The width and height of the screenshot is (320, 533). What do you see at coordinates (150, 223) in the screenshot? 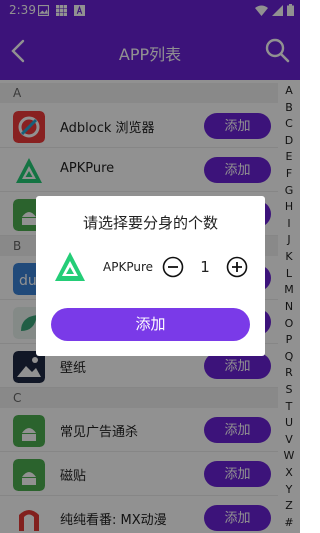
I see `dialog-title: 请选择要分身的个数` at bounding box center [150, 223].